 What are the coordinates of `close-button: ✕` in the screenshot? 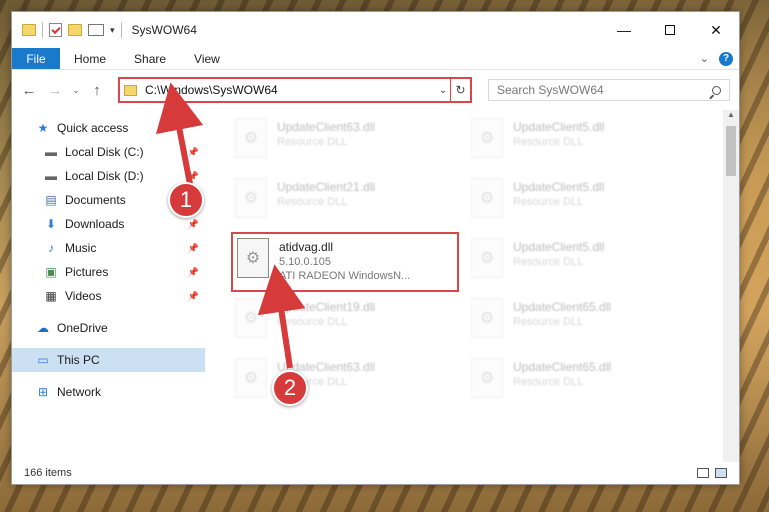 It's located at (716, 30).